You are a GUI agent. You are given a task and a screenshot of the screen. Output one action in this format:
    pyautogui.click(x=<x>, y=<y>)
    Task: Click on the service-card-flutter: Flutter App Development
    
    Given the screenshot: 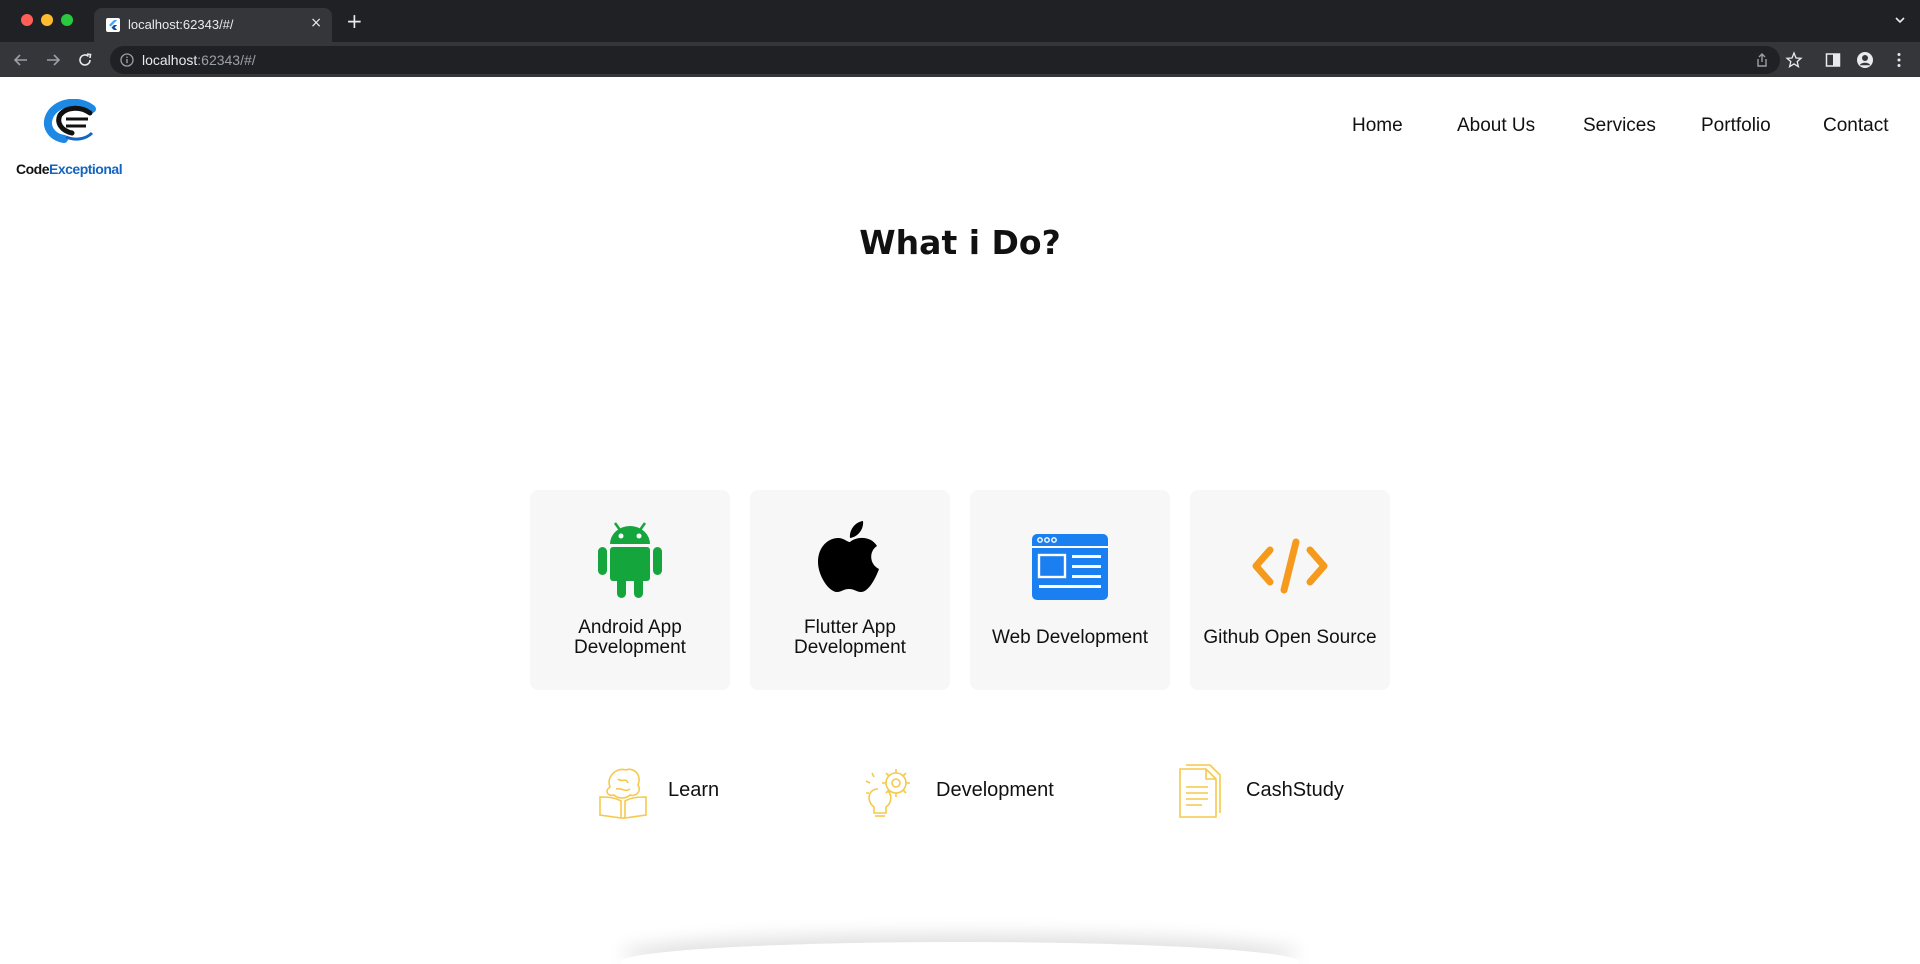 What is the action you would take?
    pyautogui.click(x=850, y=590)
    